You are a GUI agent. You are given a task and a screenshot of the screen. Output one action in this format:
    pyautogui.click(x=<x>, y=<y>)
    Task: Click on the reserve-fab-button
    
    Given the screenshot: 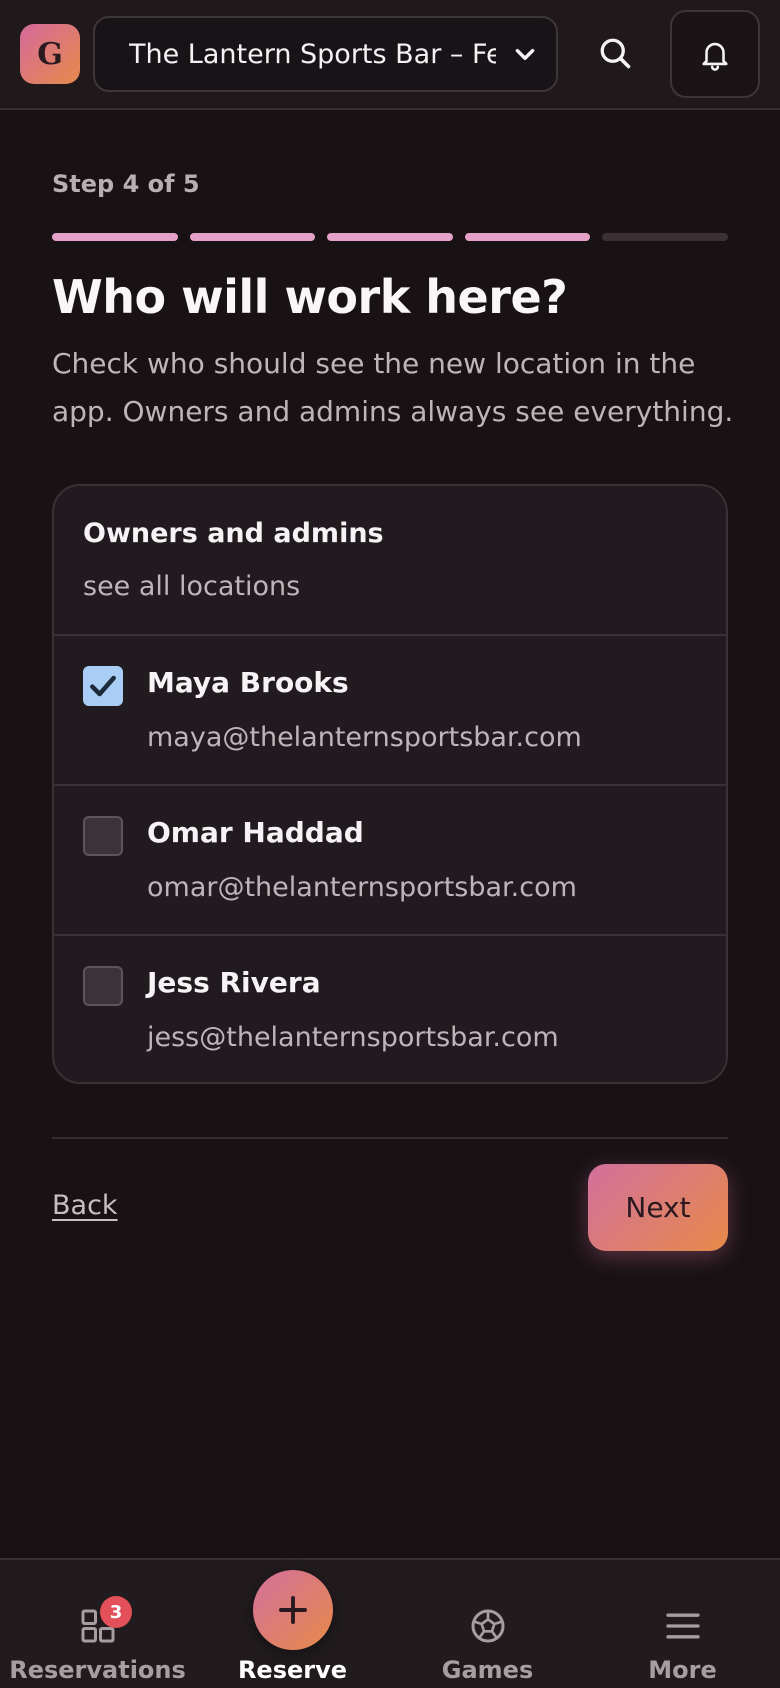 What is the action you would take?
    pyautogui.click(x=293, y=1610)
    